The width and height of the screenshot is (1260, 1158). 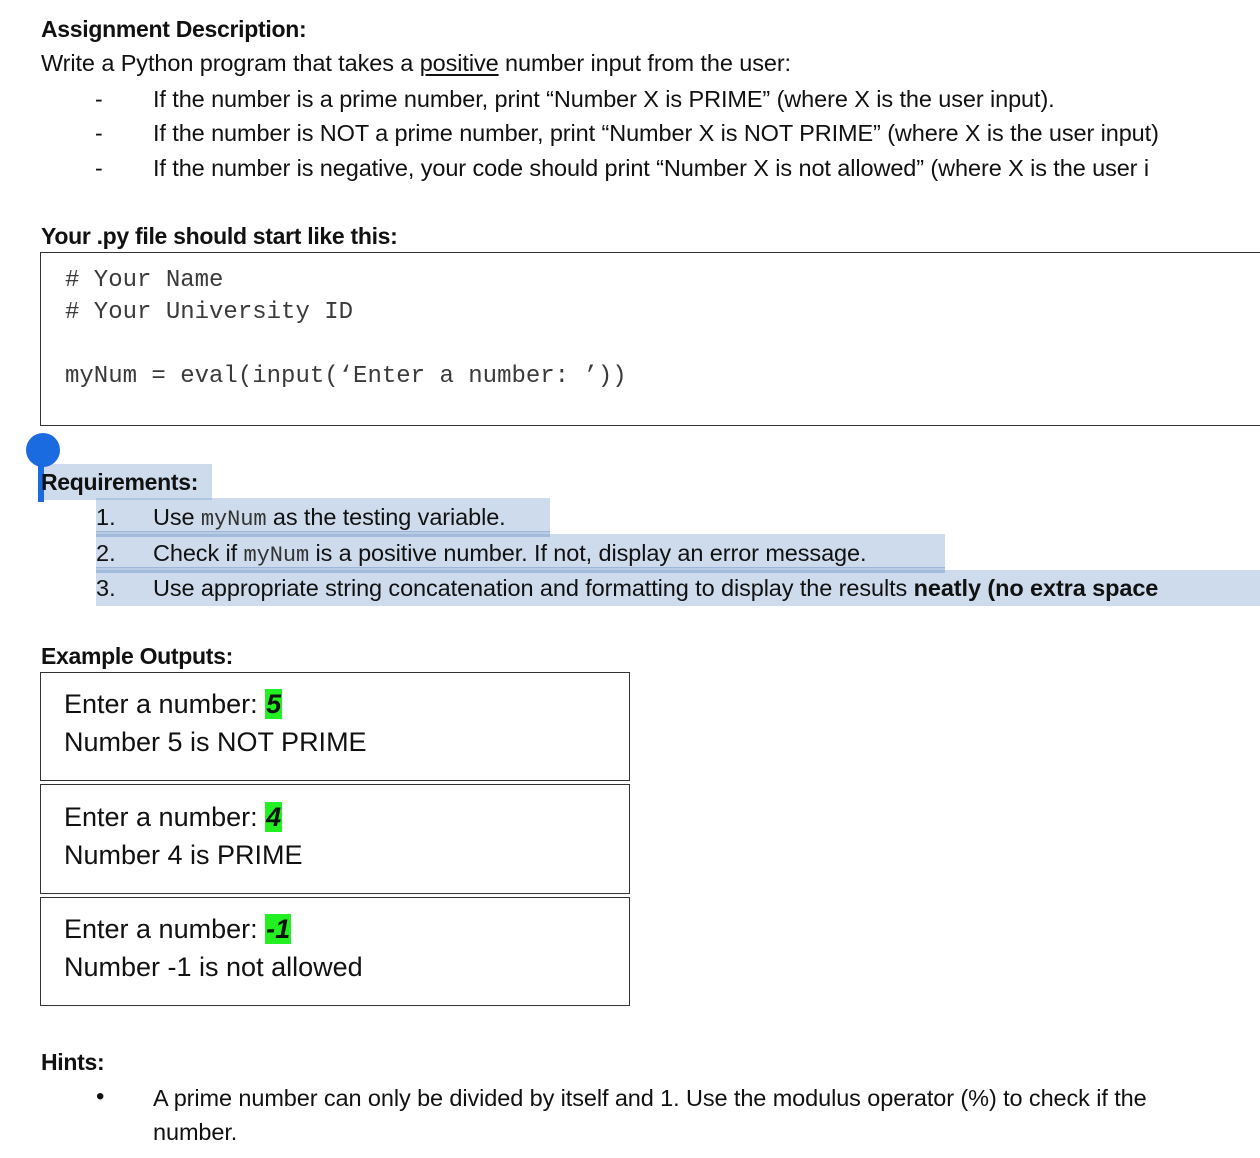 What do you see at coordinates (106, 588) in the screenshot?
I see `req-number: 3.` at bounding box center [106, 588].